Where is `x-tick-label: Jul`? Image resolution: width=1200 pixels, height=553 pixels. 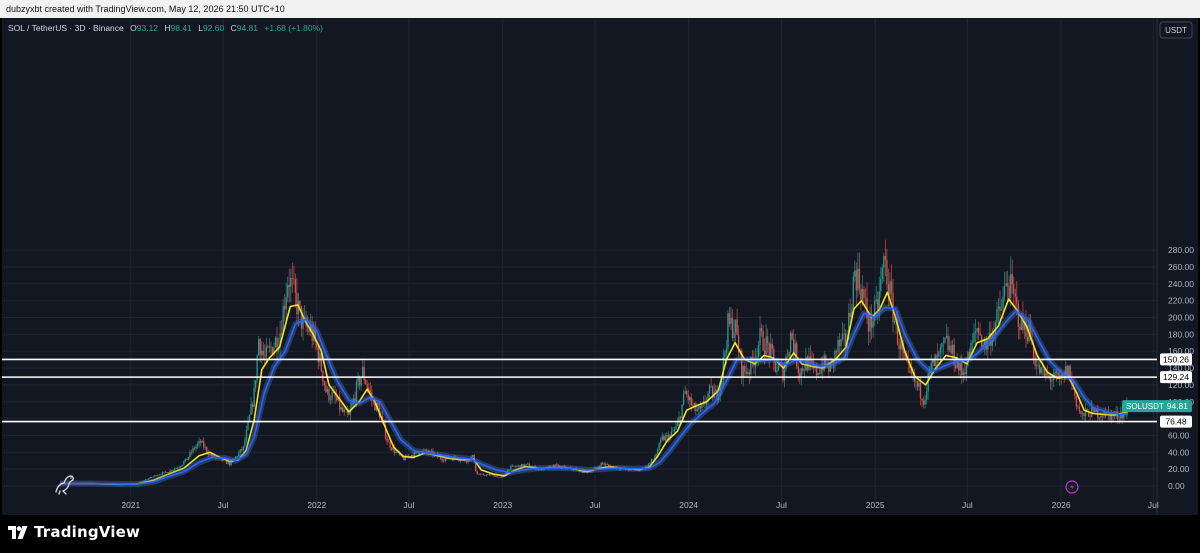 x-tick-label: Jul is located at coordinates (223, 505).